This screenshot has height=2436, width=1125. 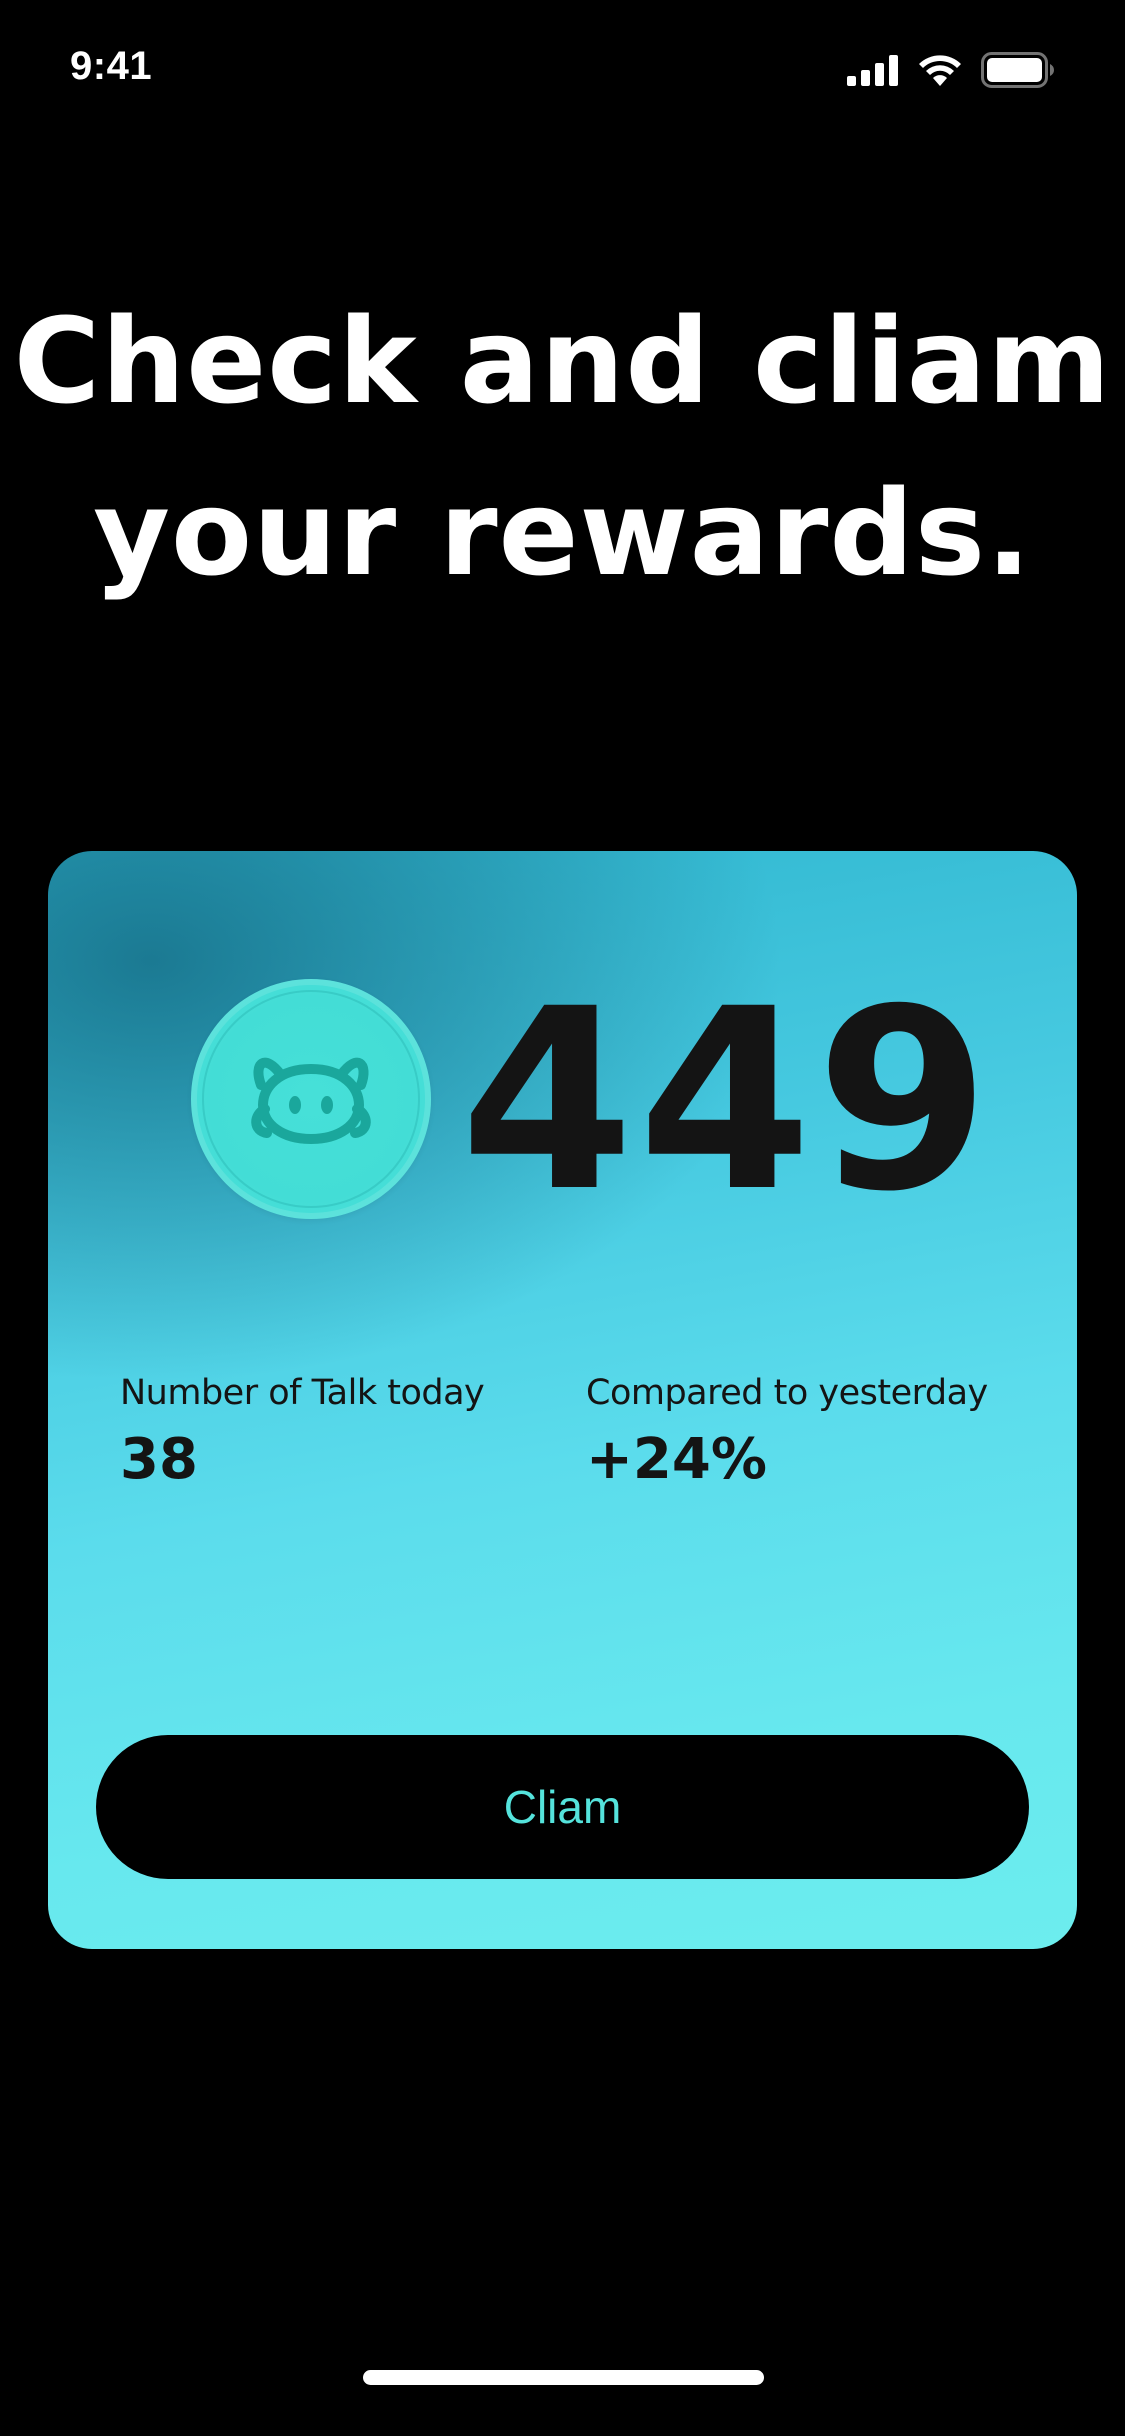 What do you see at coordinates (873, 70) in the screenshot?
I see `cellular-signal-icon` at bounding box center [873, 70].